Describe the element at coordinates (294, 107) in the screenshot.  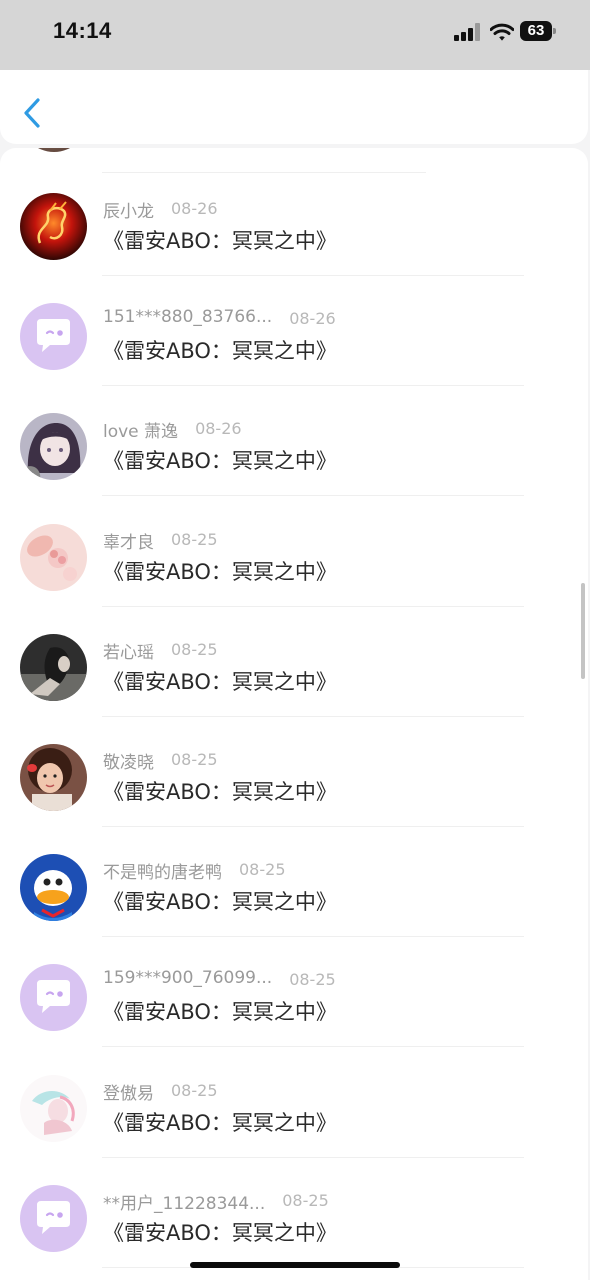
I see `navigation-bar` at that location.